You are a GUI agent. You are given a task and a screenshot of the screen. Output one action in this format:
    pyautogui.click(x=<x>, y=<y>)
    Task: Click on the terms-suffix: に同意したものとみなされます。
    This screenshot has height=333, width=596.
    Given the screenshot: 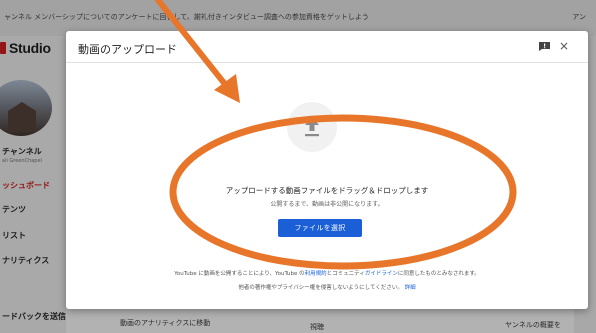 What is the action you would take?
    pyautogui.click(x=438, y=274)
    